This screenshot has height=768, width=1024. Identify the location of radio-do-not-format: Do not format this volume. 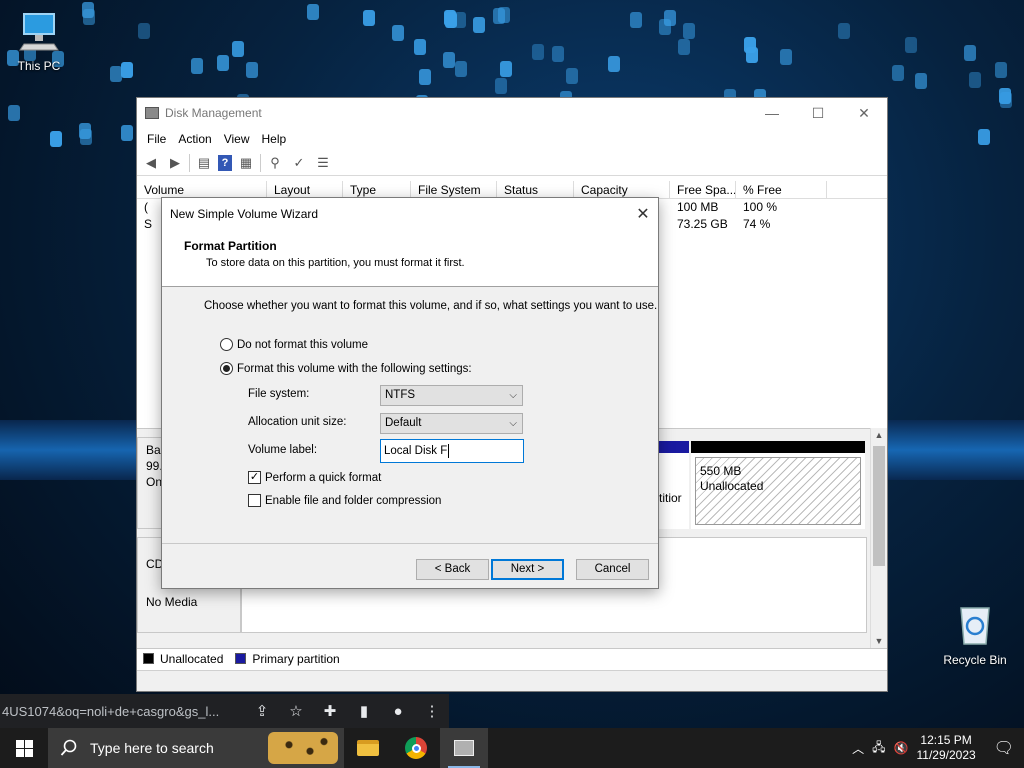
(294, 344).